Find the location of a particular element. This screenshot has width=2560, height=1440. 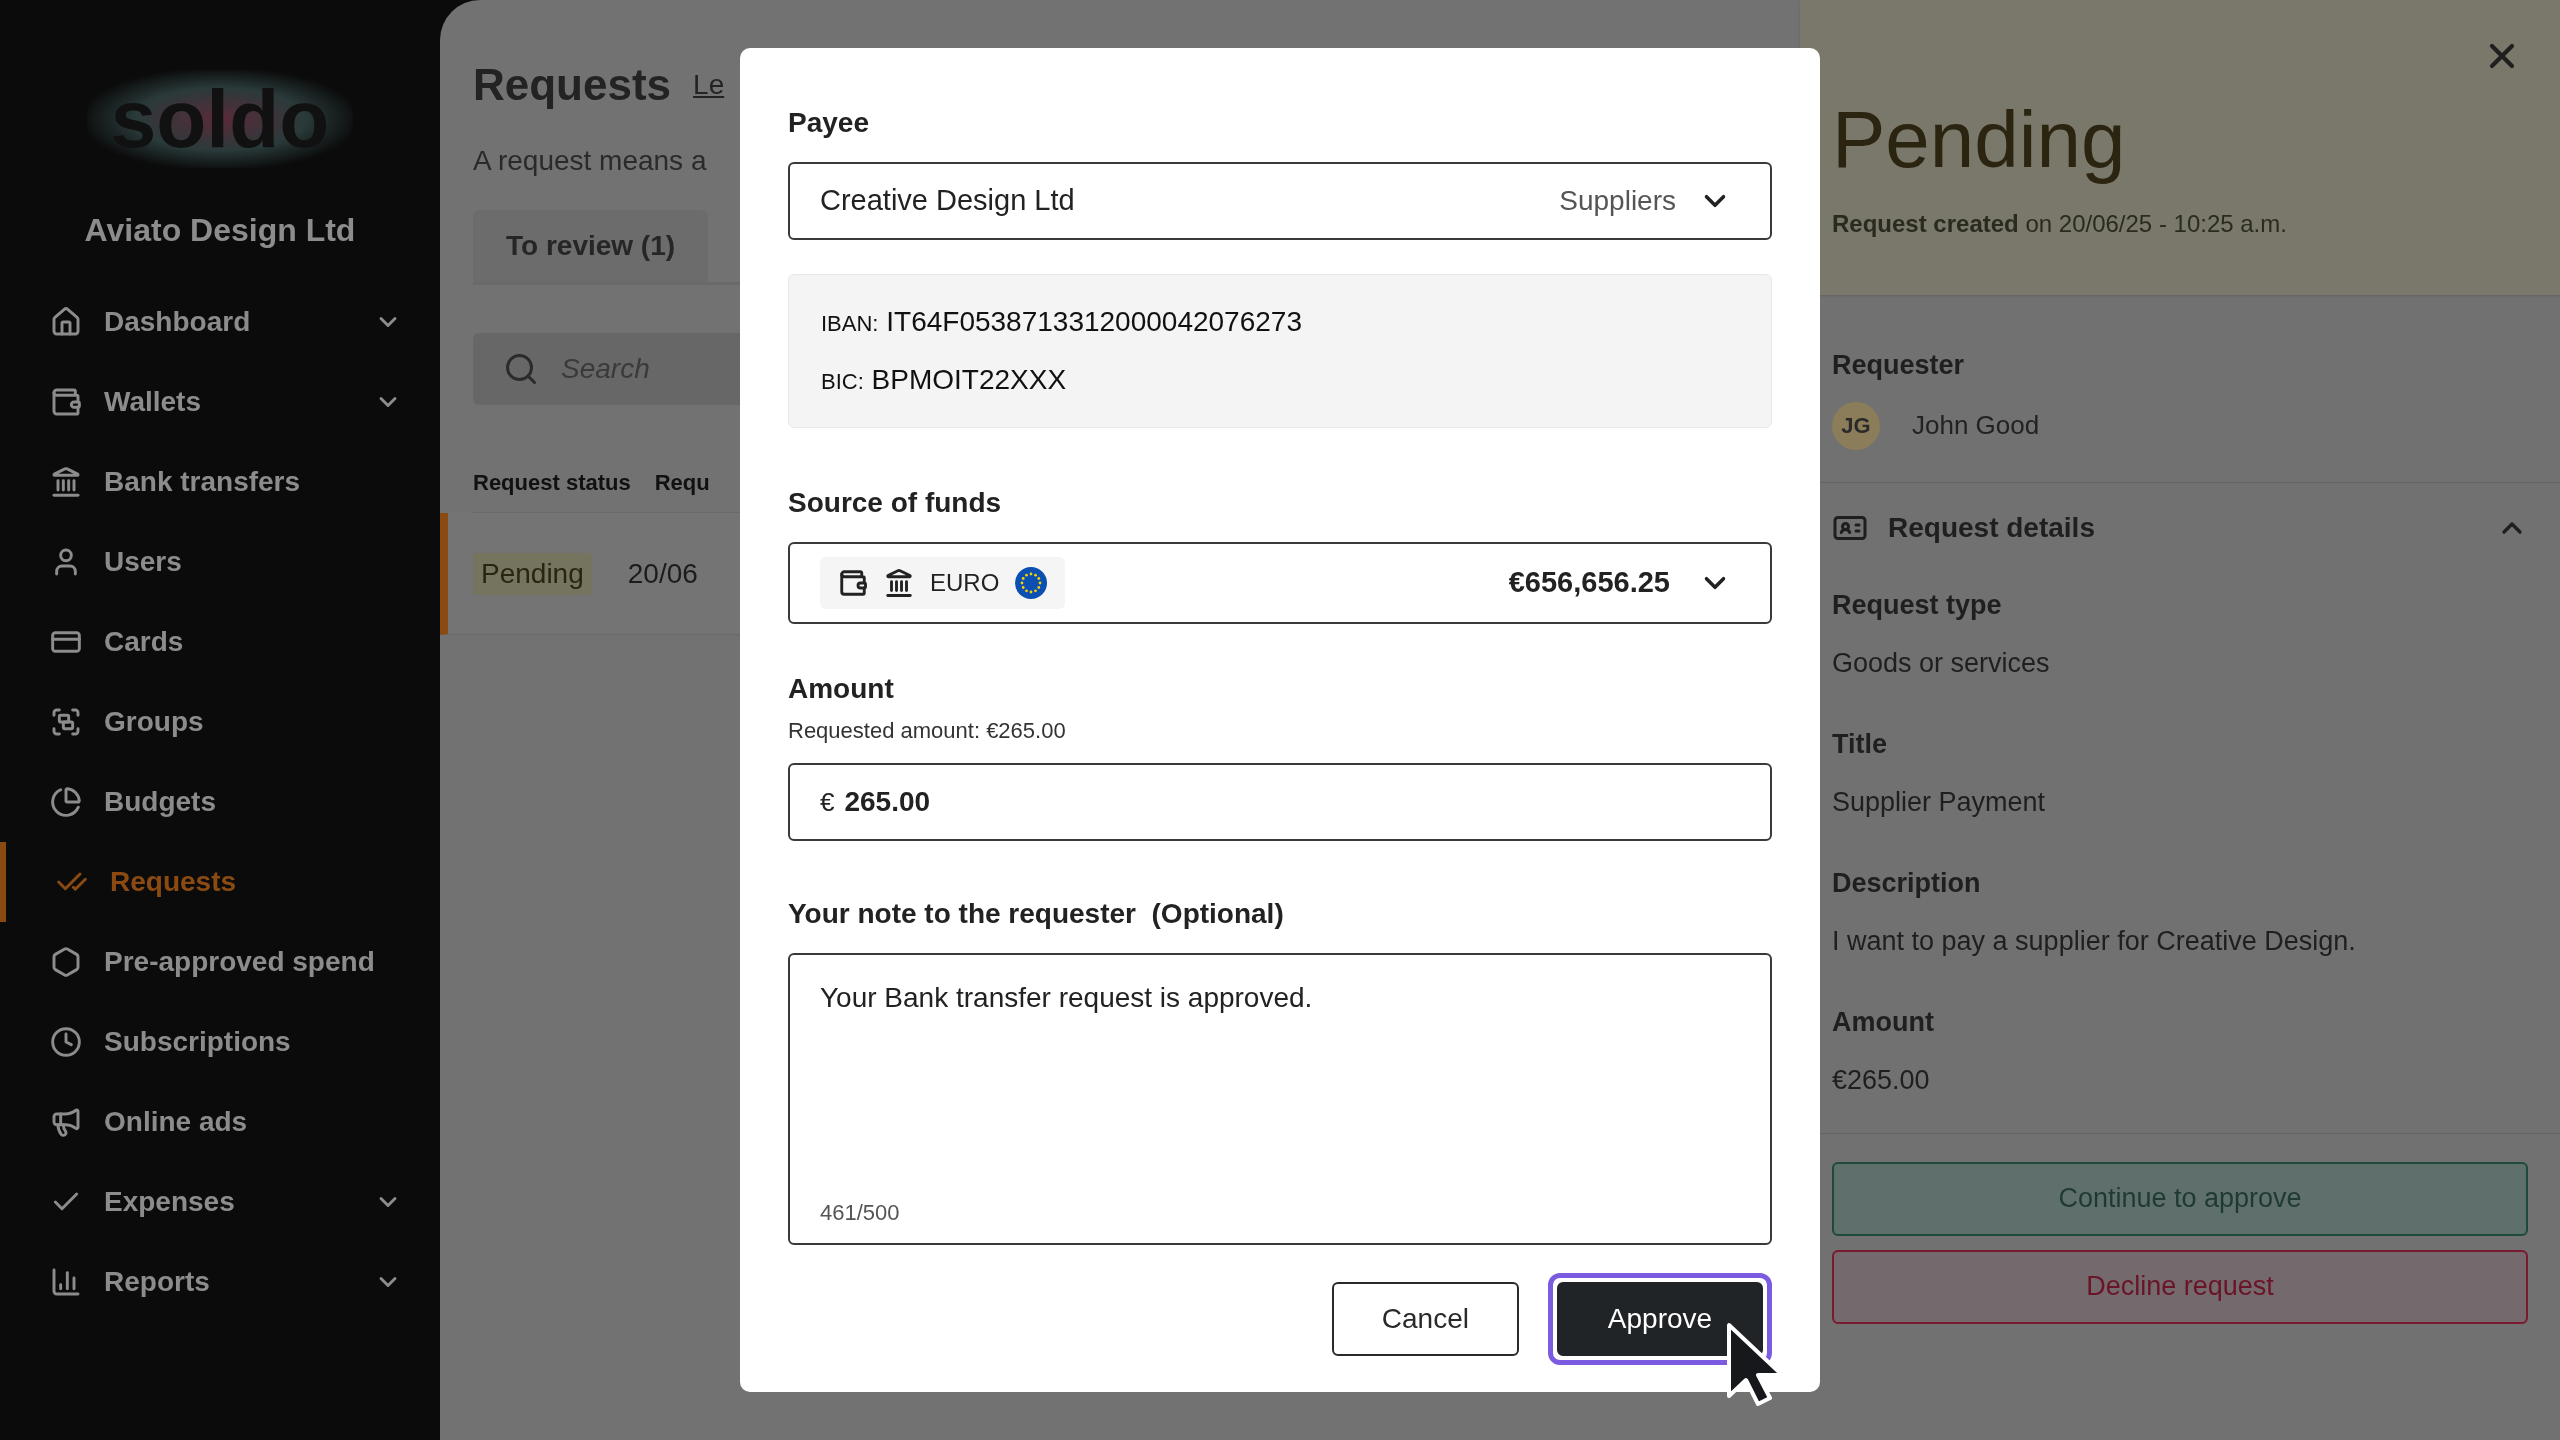

field-value: €265.00 is located at coordinates (1881, 1080).